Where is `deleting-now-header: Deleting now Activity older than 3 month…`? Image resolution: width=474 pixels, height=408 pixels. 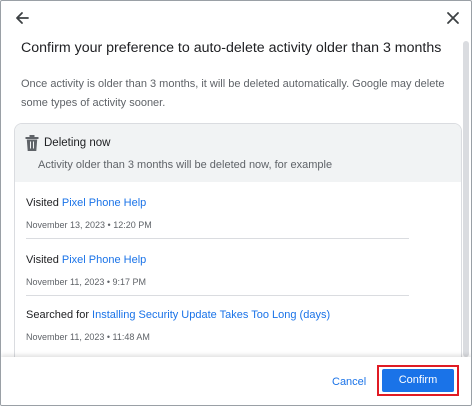
deleting-now-header: Deleting now Activity older than 3 month… is located at coordinates (238, 153).